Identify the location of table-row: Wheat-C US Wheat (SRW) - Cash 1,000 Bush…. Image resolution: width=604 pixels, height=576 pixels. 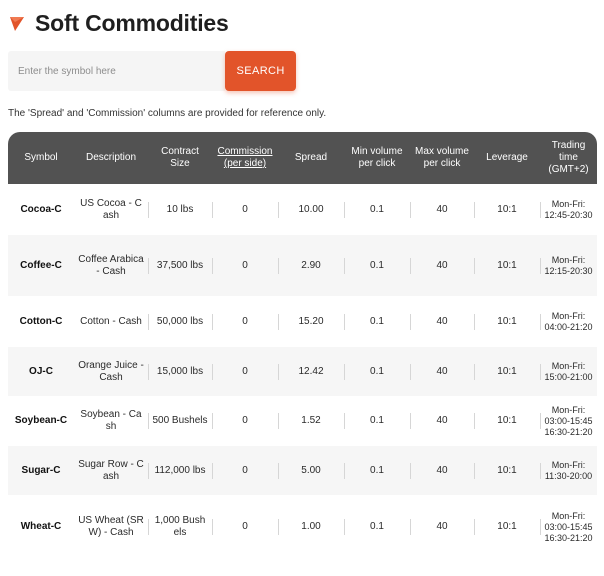
(302, 527).